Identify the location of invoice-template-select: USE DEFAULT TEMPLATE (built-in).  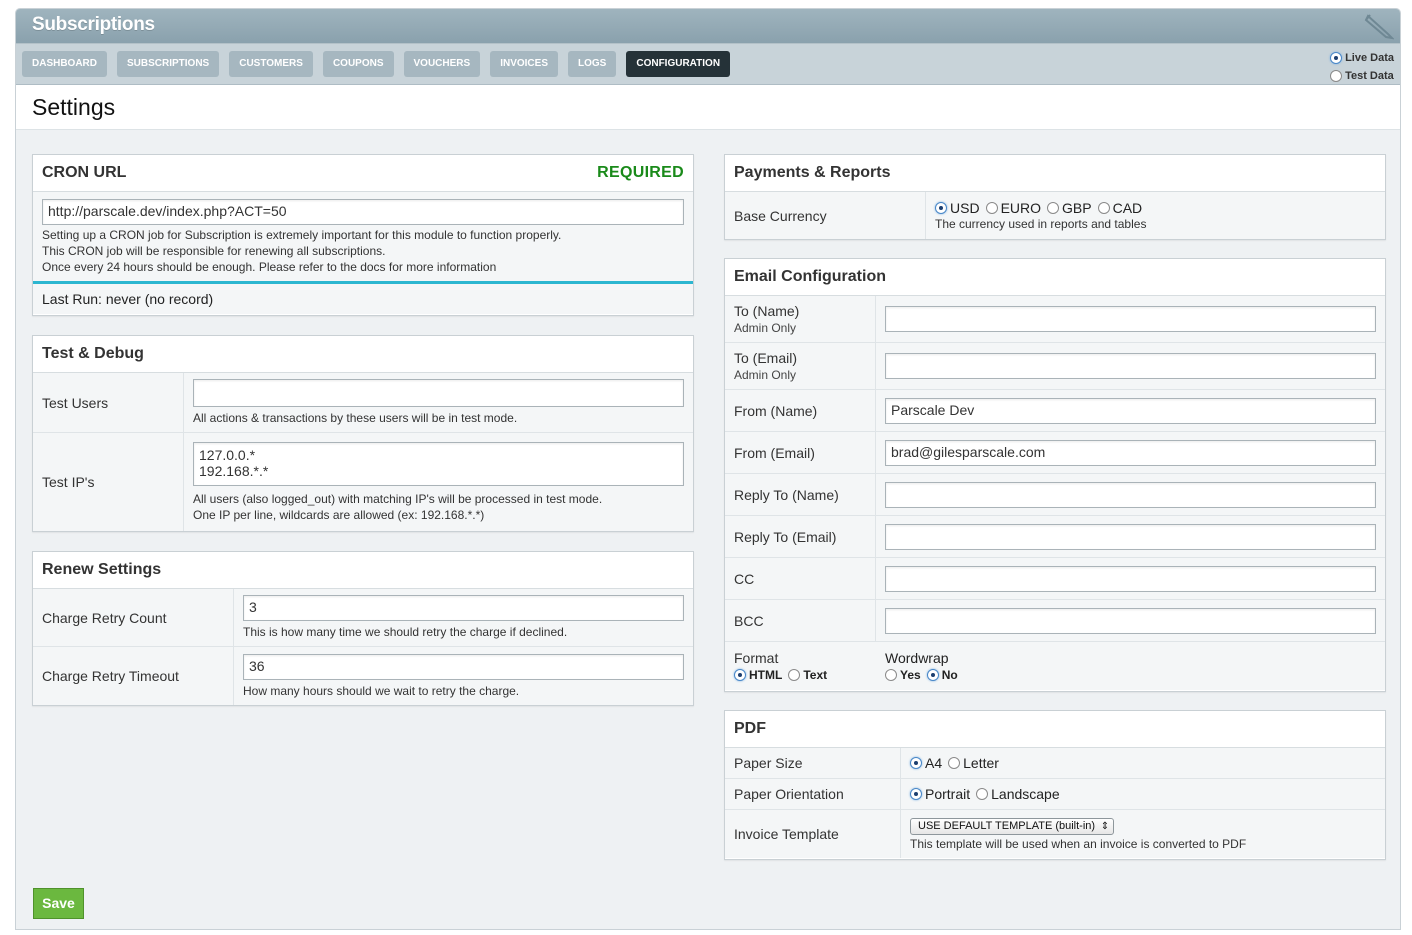
(1012, 826).